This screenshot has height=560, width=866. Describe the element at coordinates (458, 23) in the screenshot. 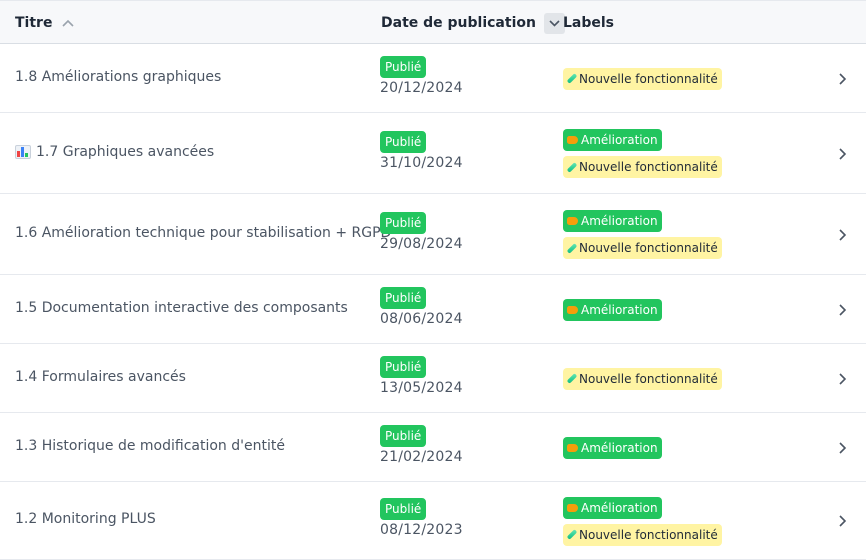

I see `column-date-label: Date de publication` at that location.